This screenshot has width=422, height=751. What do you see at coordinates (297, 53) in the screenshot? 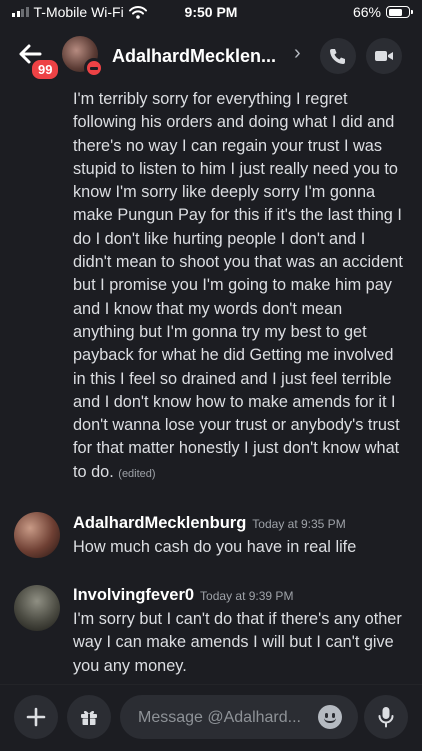
I see `chevron-right-icon: ›` at bounding box center [297, 53].